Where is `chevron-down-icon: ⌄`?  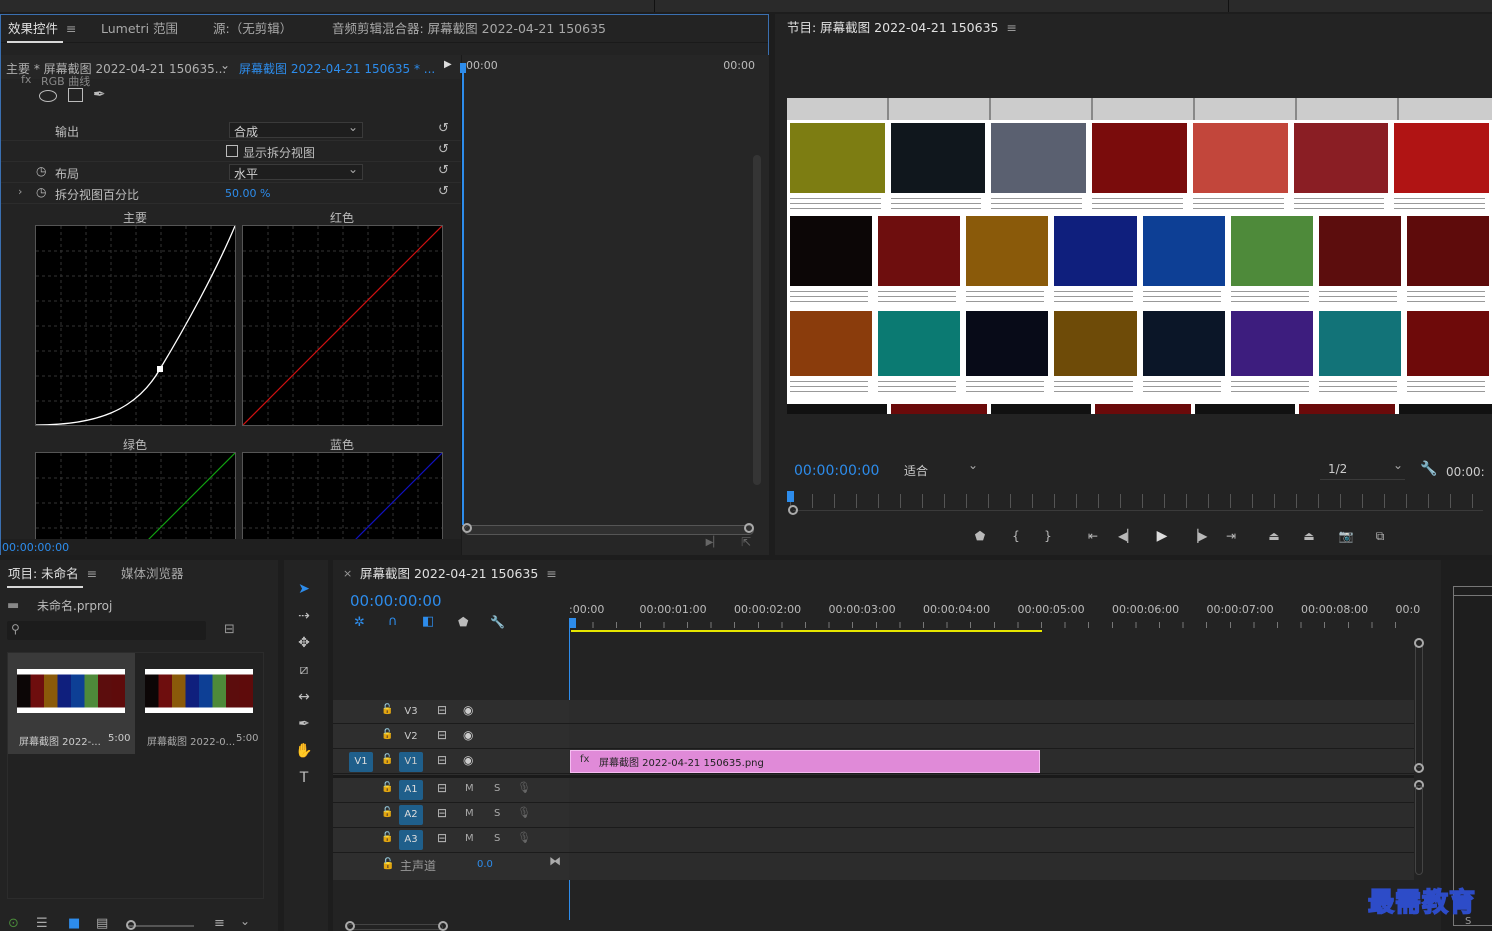 chevron-down-icon: ⌄ is located at coordinates (245, 921).